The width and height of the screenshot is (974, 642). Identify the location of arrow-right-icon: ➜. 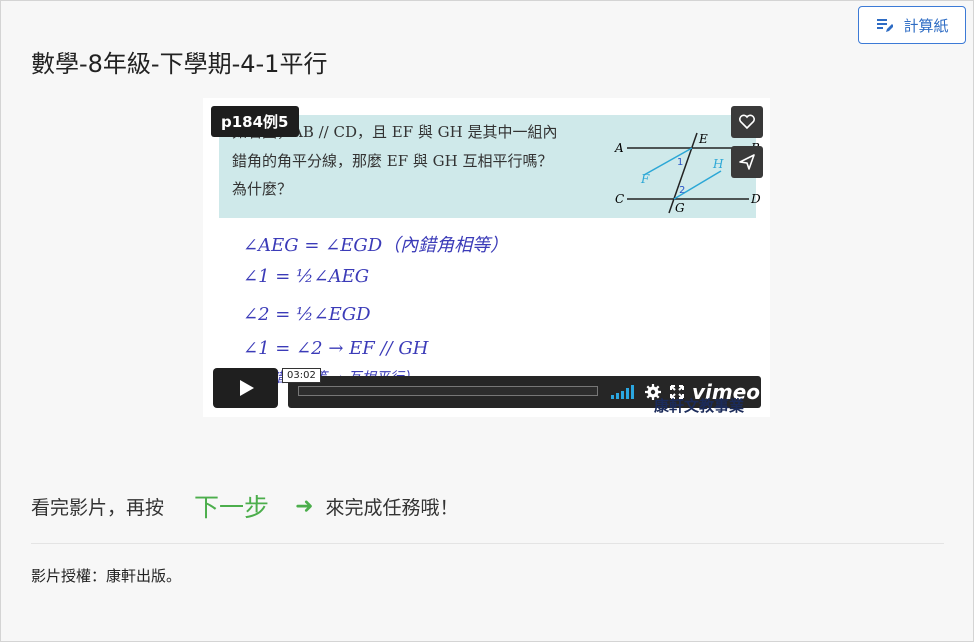
(304, 506).